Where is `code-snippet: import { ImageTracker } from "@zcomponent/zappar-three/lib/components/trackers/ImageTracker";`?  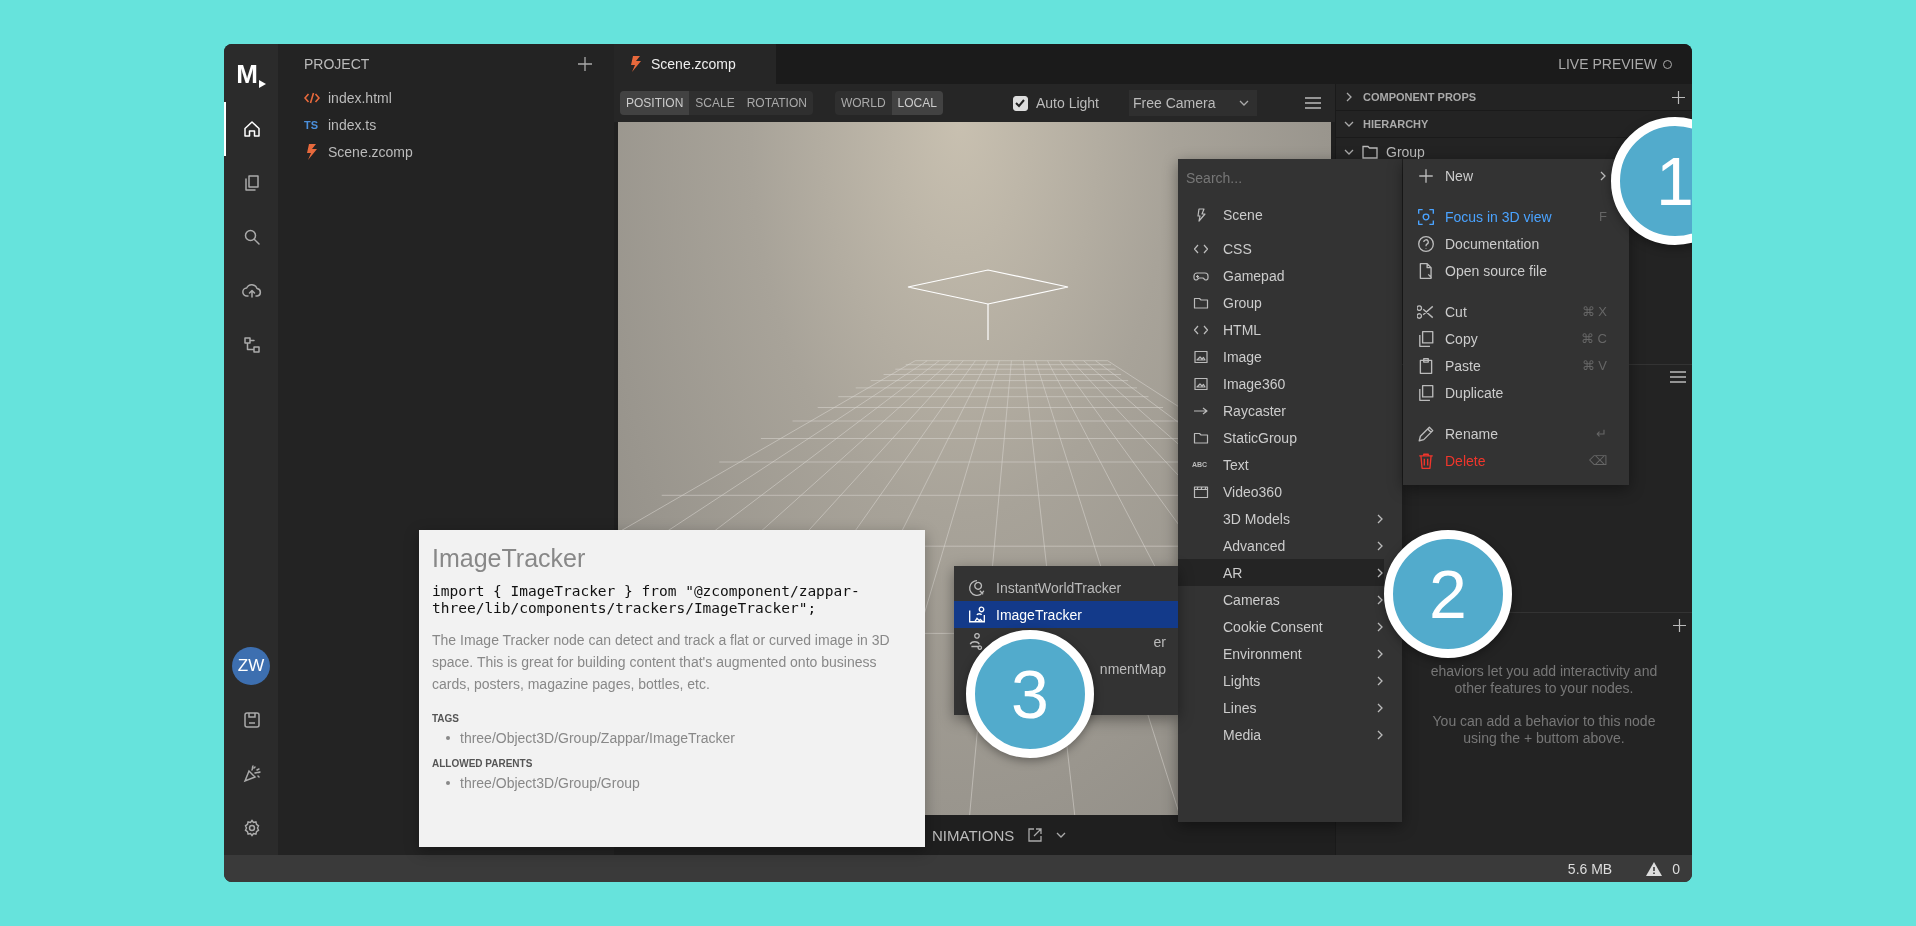 code-snippet: import { ImageTracker } from "@zcomponent/zappar-three/lib/components/trackers/ImageTracker"; is located at coordinates (646, 600).